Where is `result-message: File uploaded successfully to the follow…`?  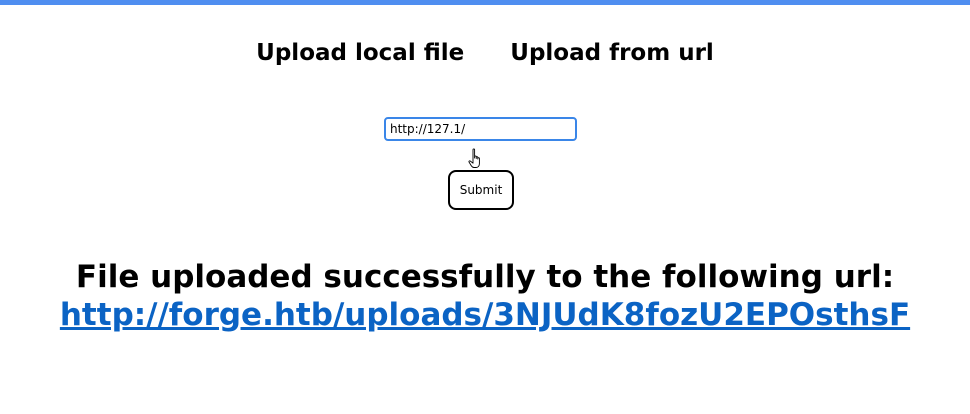 result-message: File uploaded successfully to the follow… is located at coordinates (485, 277).